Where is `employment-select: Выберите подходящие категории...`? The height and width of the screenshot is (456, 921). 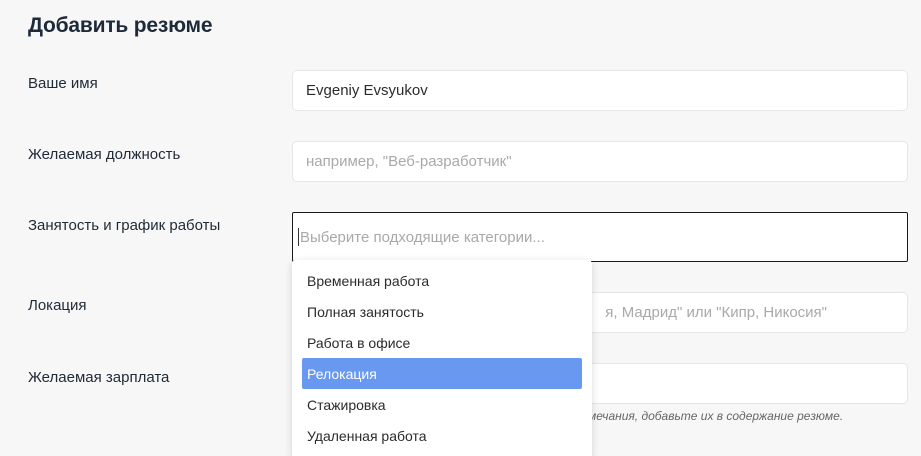 employment-select: Выберите подходящие категории... is located at coordinates (600, 237).